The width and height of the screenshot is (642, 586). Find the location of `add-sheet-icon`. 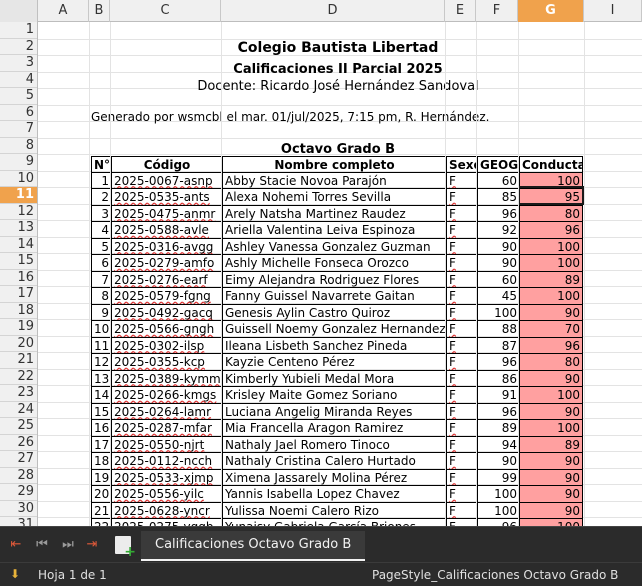

add-sheet-icon is located at coordinates (125, 548).